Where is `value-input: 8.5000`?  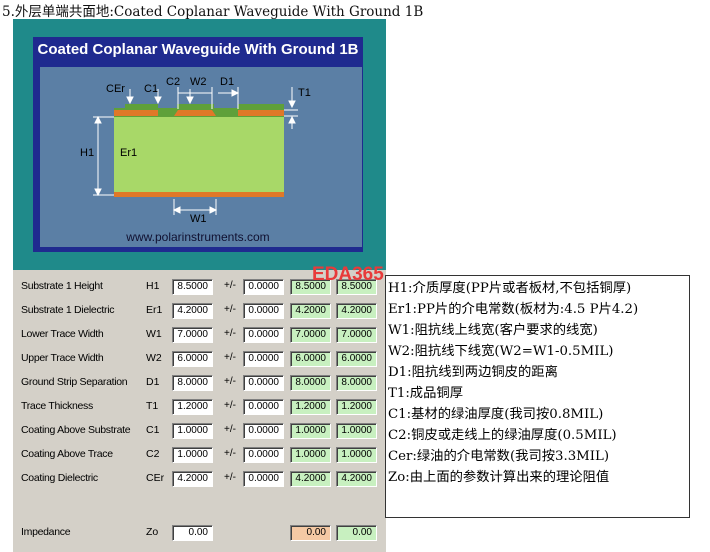 value-input: 8.5000 is located at coordinates (192, 287).